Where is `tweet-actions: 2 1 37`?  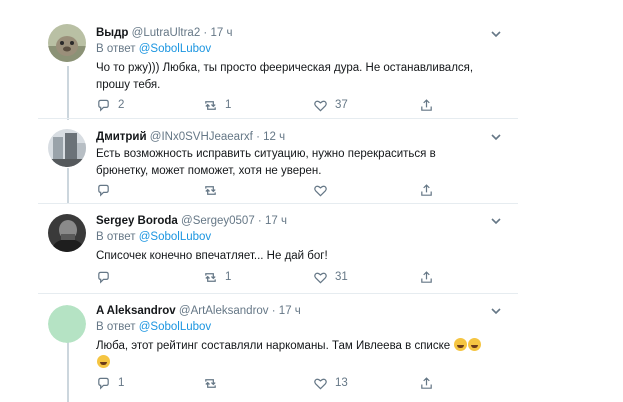
tweet-actions: 2 1 37 is located at coordinates (276, 105).